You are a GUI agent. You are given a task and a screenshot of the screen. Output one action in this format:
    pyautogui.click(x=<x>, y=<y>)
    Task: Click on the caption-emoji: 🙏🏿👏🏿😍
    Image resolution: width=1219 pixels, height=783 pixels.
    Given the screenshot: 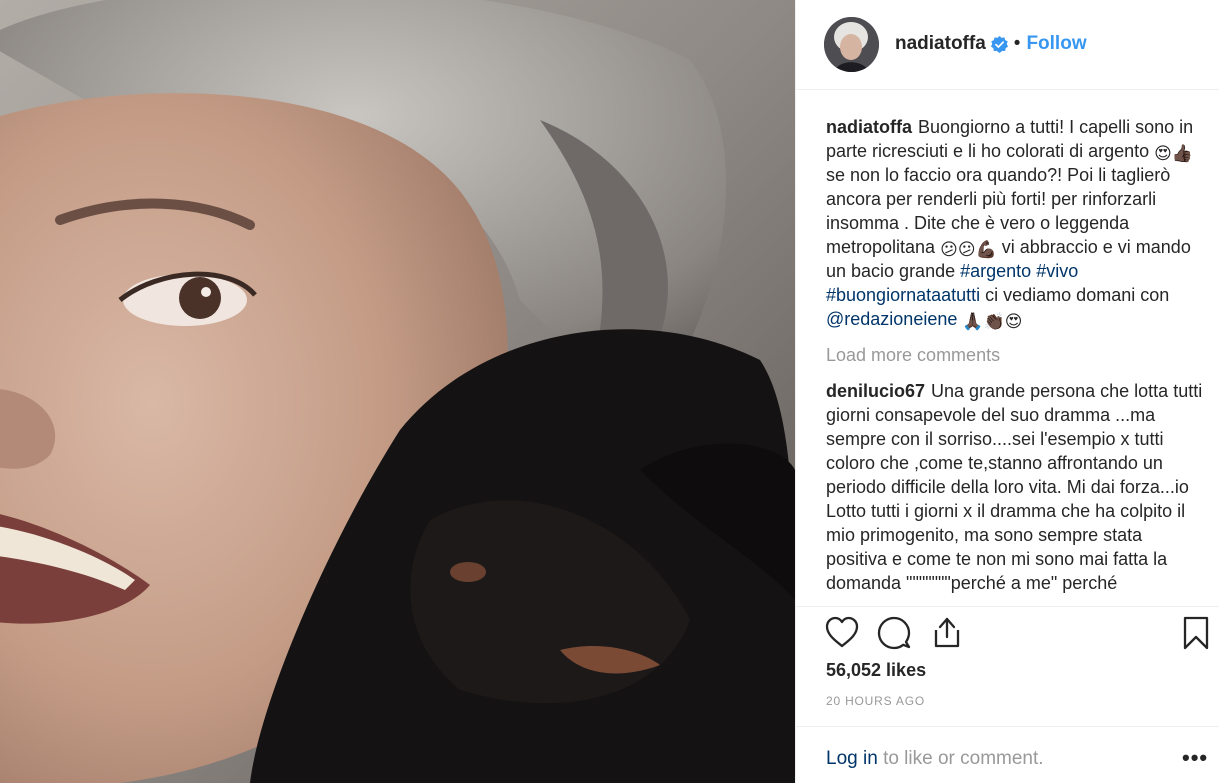 What is the action you would take?
    pyautogui.click(x=992, y=322)
    